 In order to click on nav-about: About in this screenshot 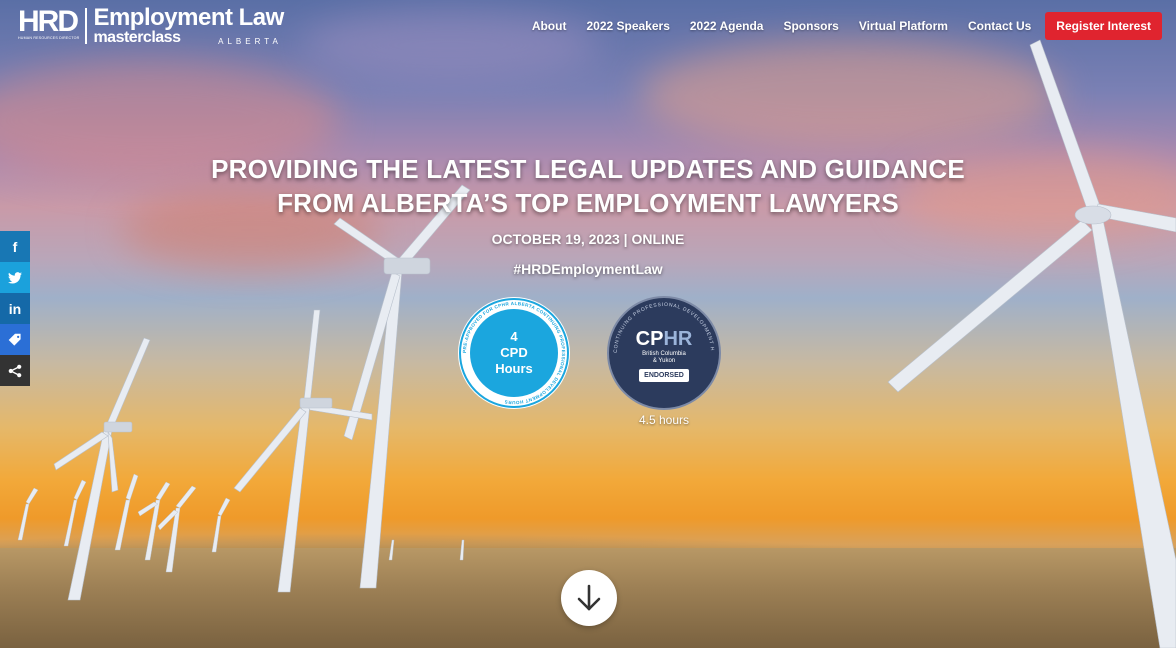, I will do `click(549, 26)`.